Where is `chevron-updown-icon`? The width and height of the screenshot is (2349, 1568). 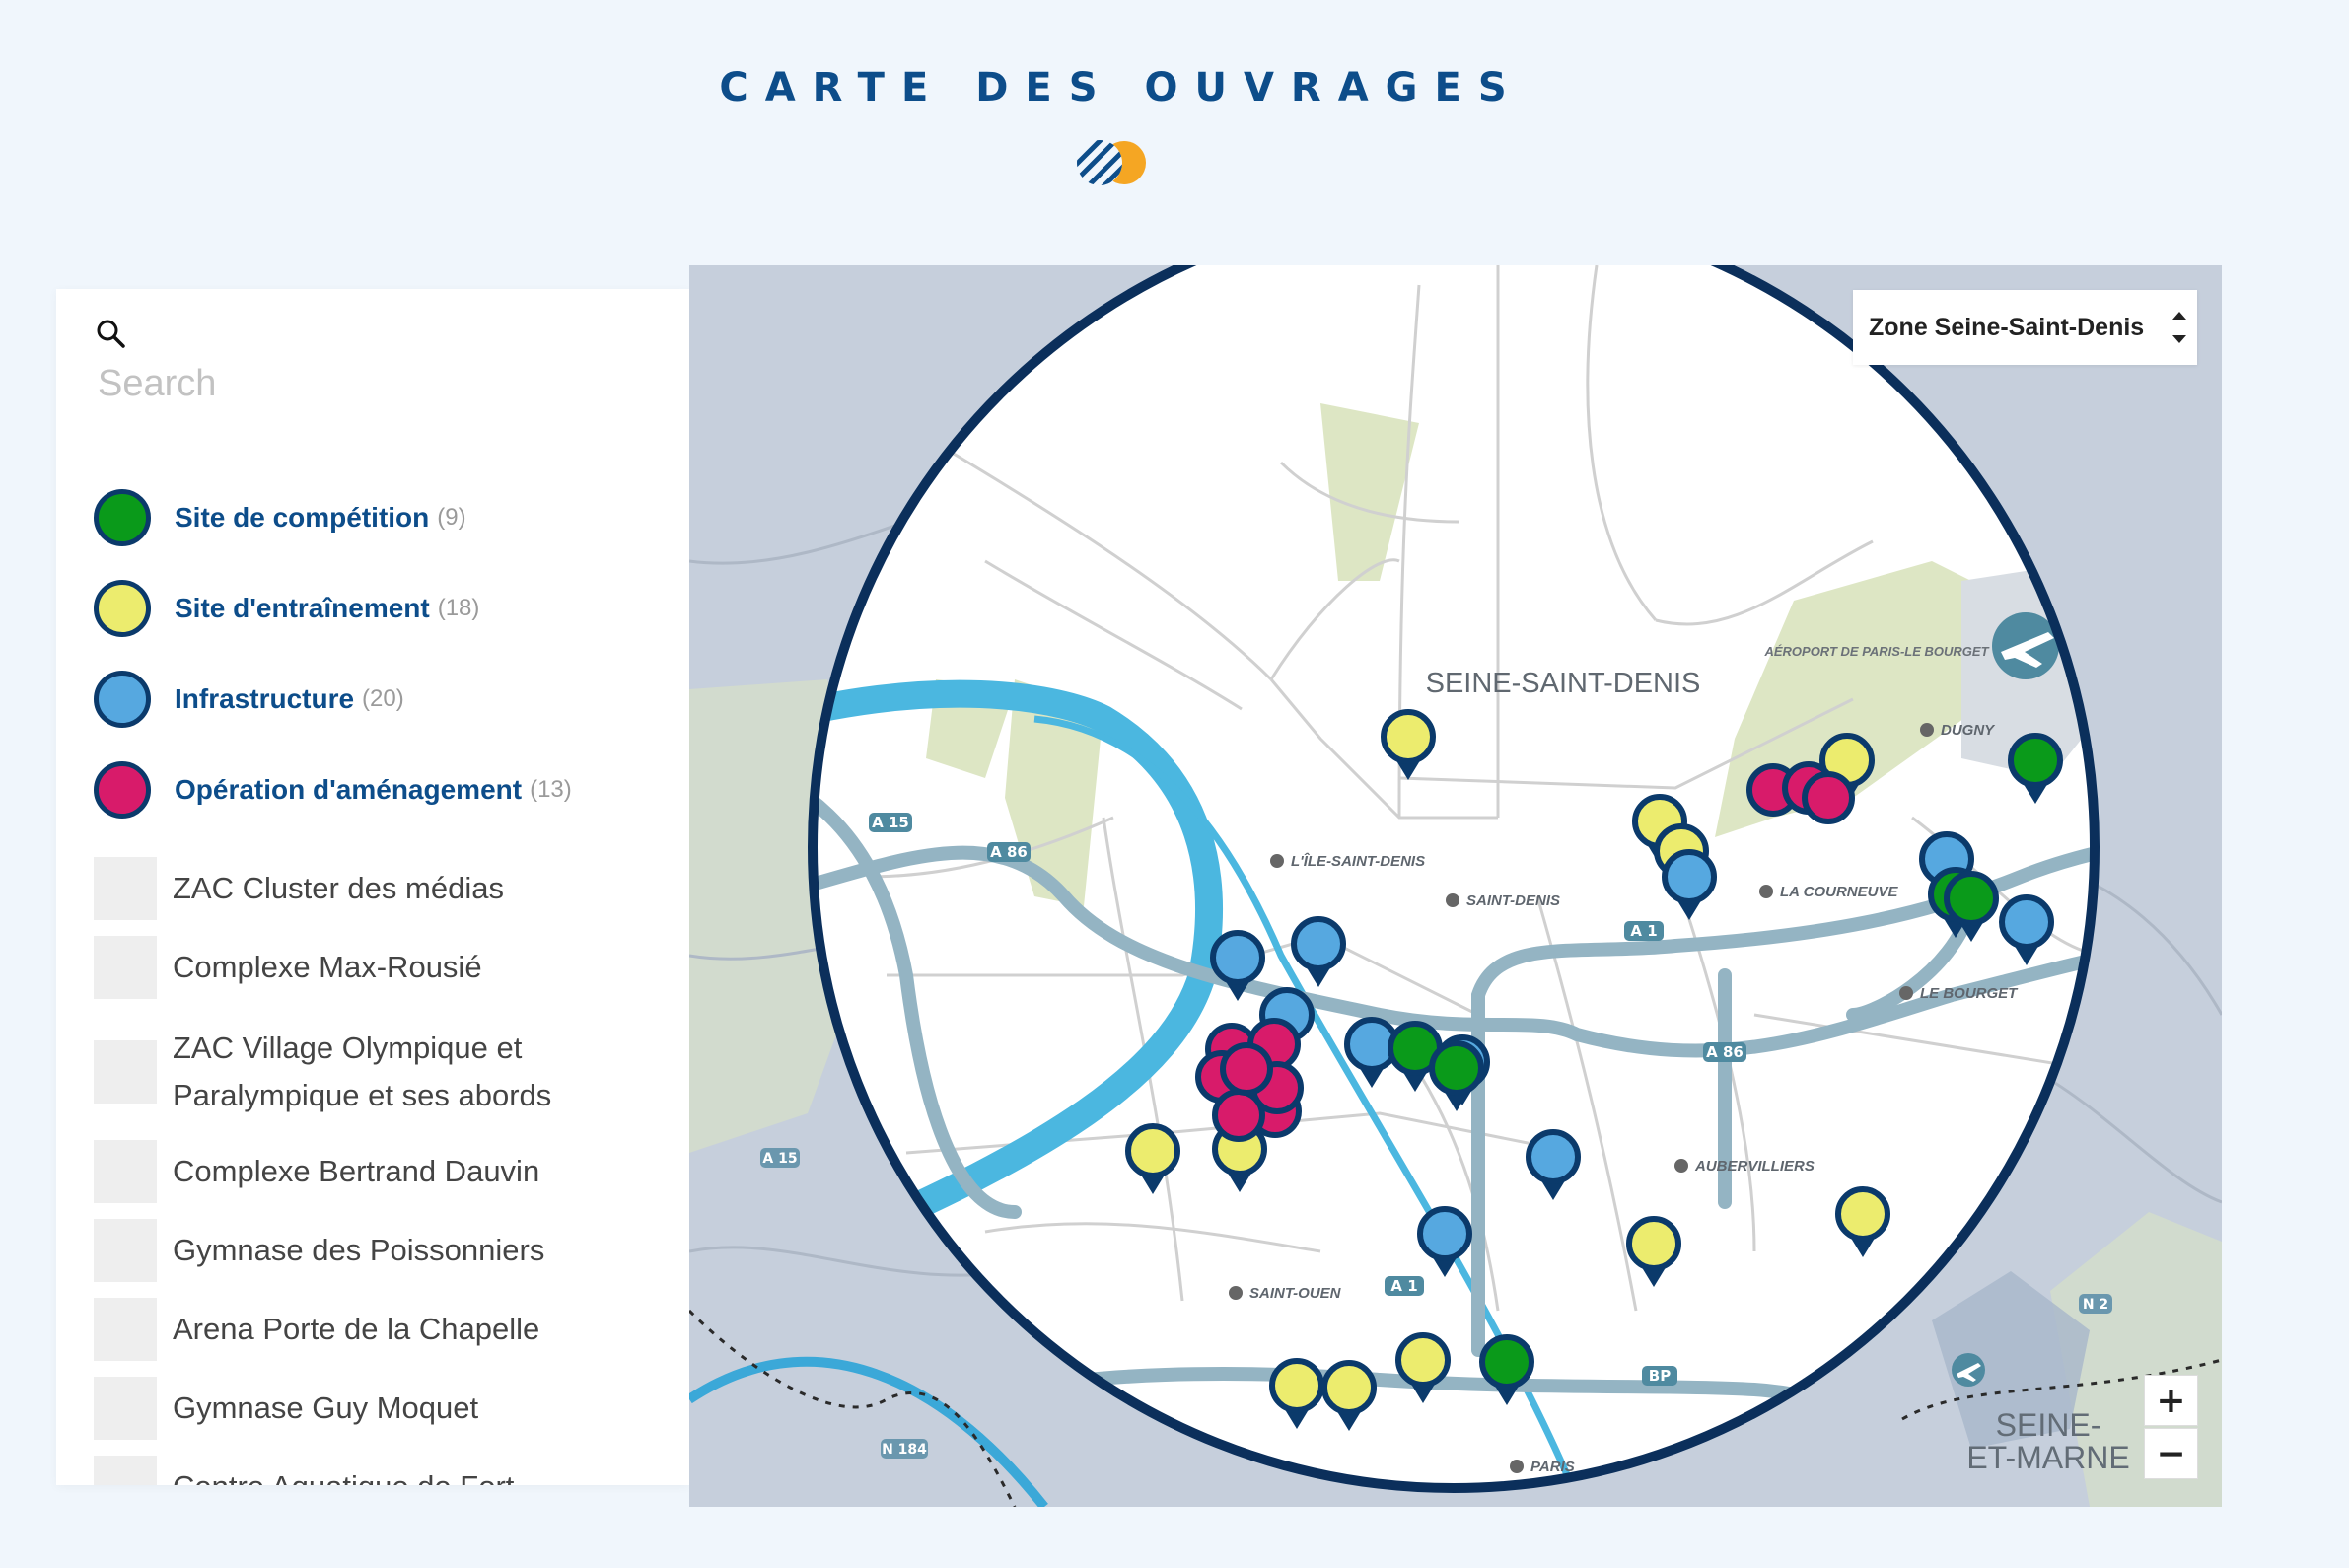
chevron-updown-icon is located at coordinates (2179, 327).